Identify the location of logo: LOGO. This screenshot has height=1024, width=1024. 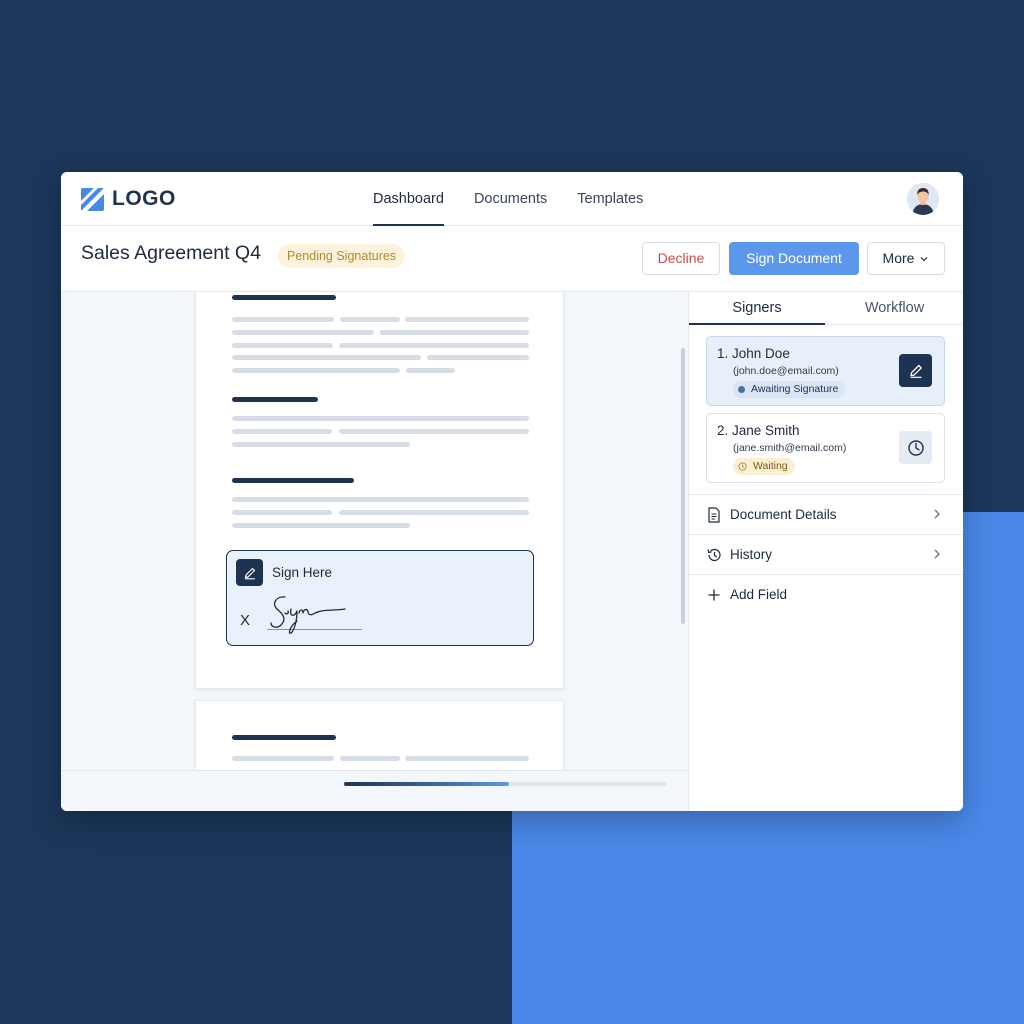
(128, 199).